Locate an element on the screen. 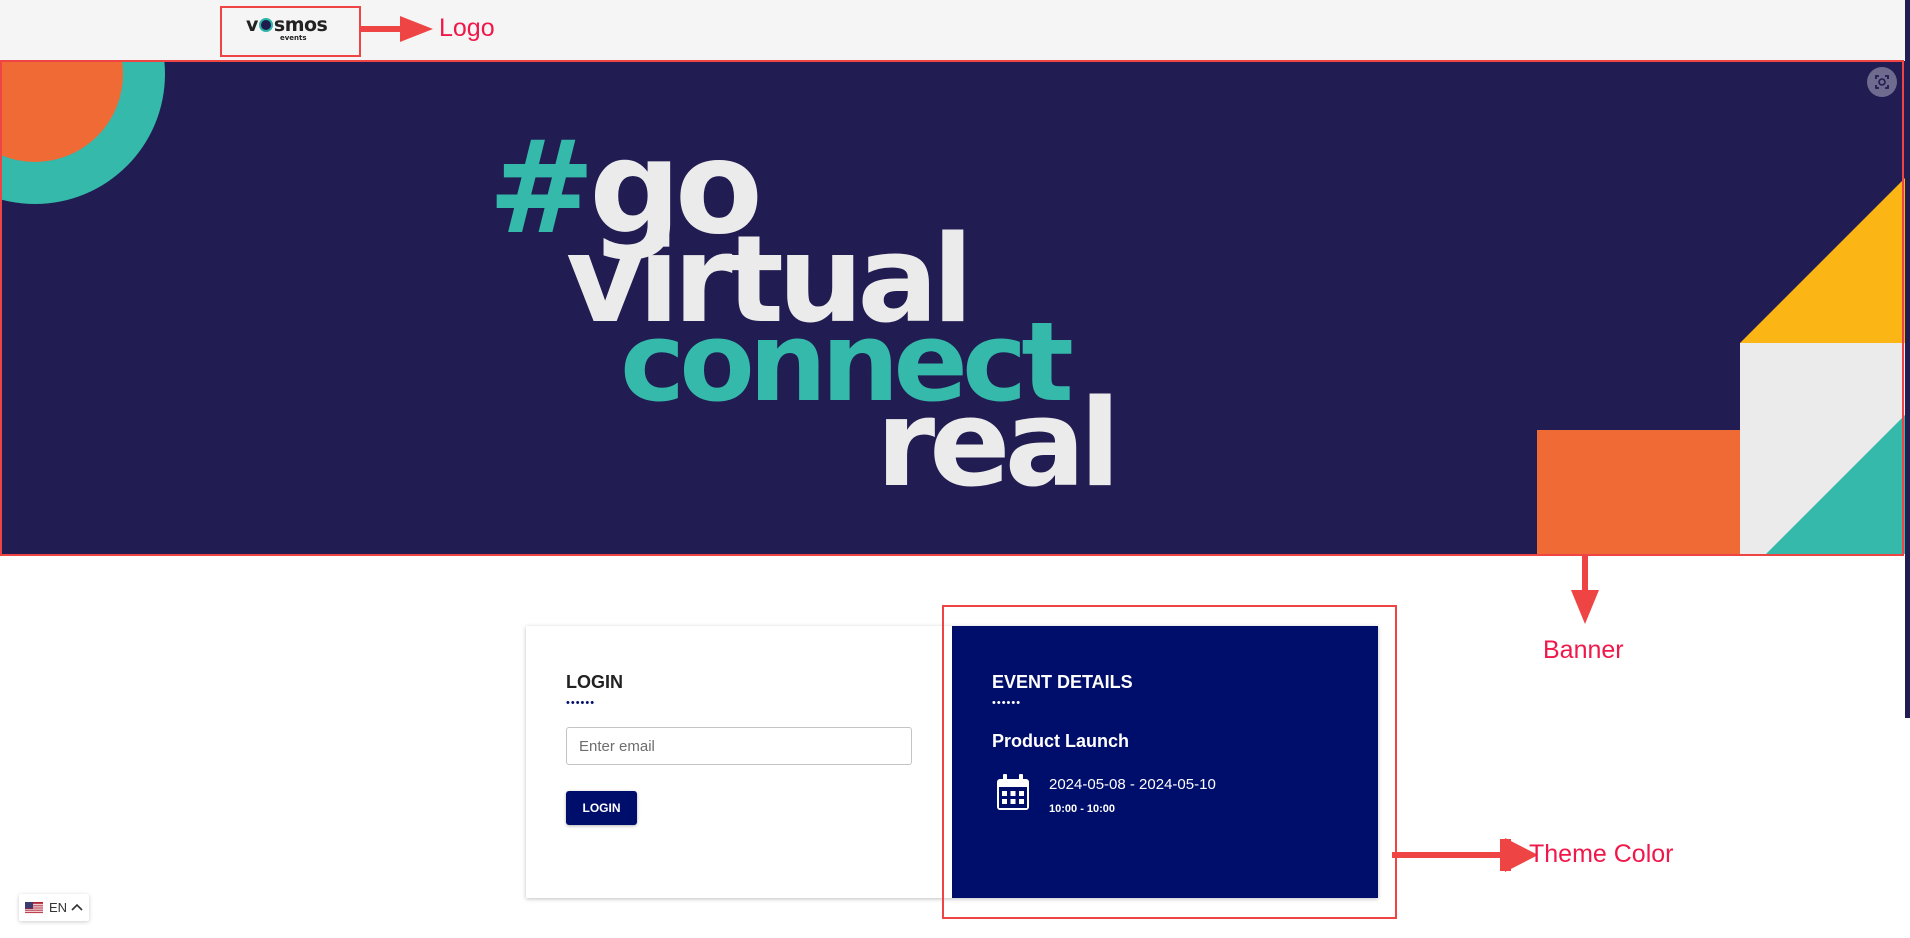 The width and height of the screenshot is (1910, 938). theme-color-annotation-label: Theme Color is located at coordinates (1601, 854).